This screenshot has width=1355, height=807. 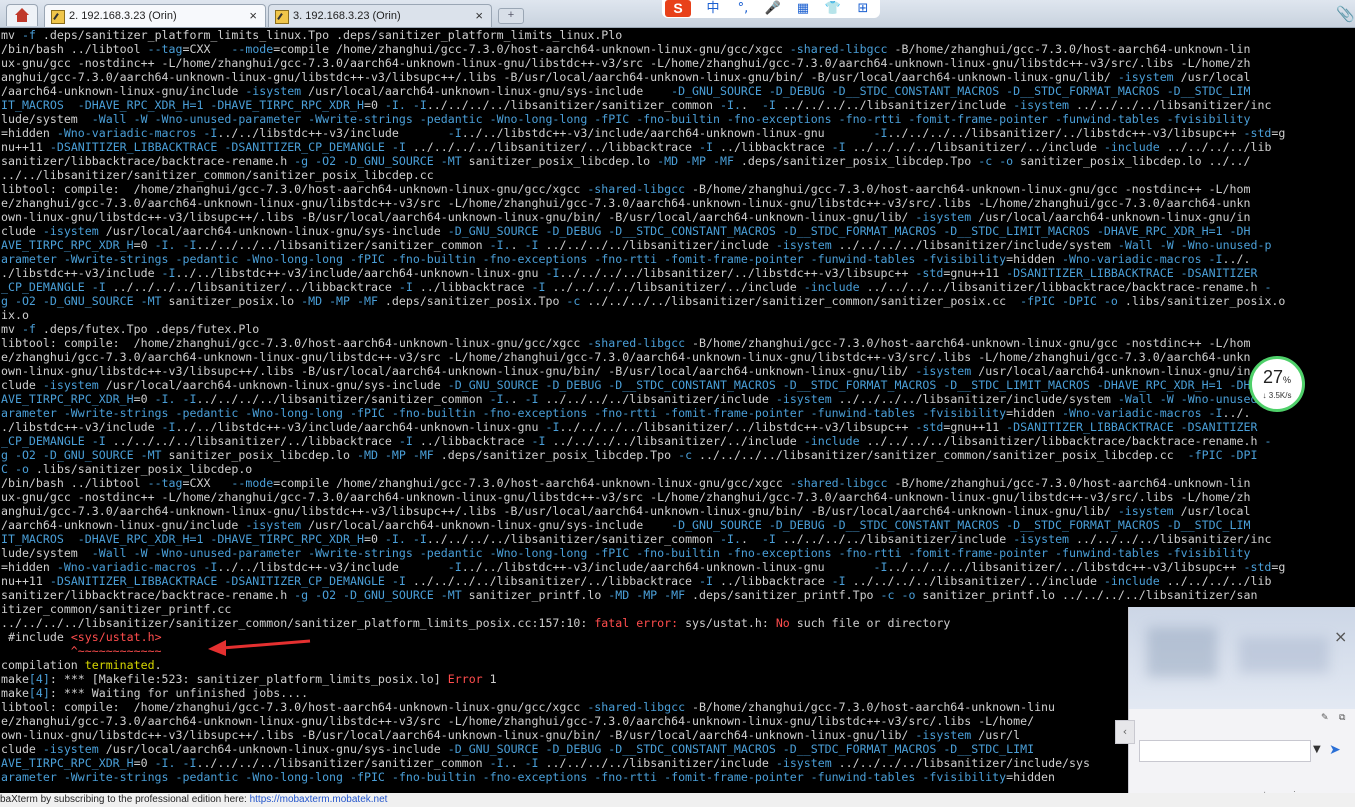 I want to click on network-speed-widget: 27% ↓ 3.5K/s, so click(x=1277, y=384).